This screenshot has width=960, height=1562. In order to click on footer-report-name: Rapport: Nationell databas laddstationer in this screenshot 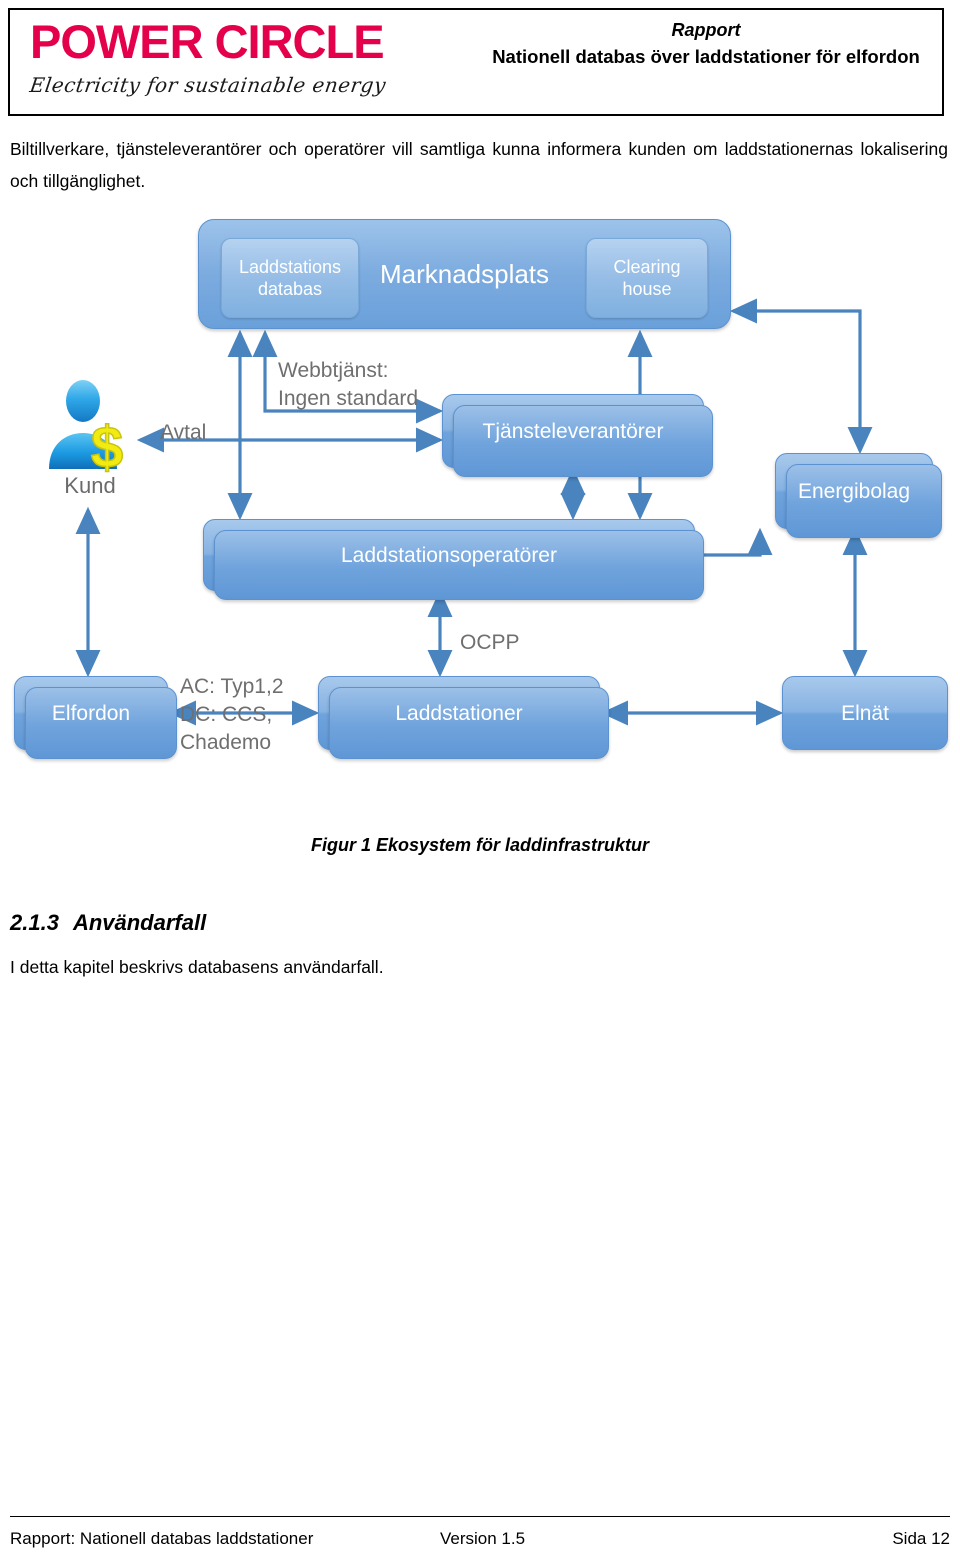, I will do `click(162, 1538)`.